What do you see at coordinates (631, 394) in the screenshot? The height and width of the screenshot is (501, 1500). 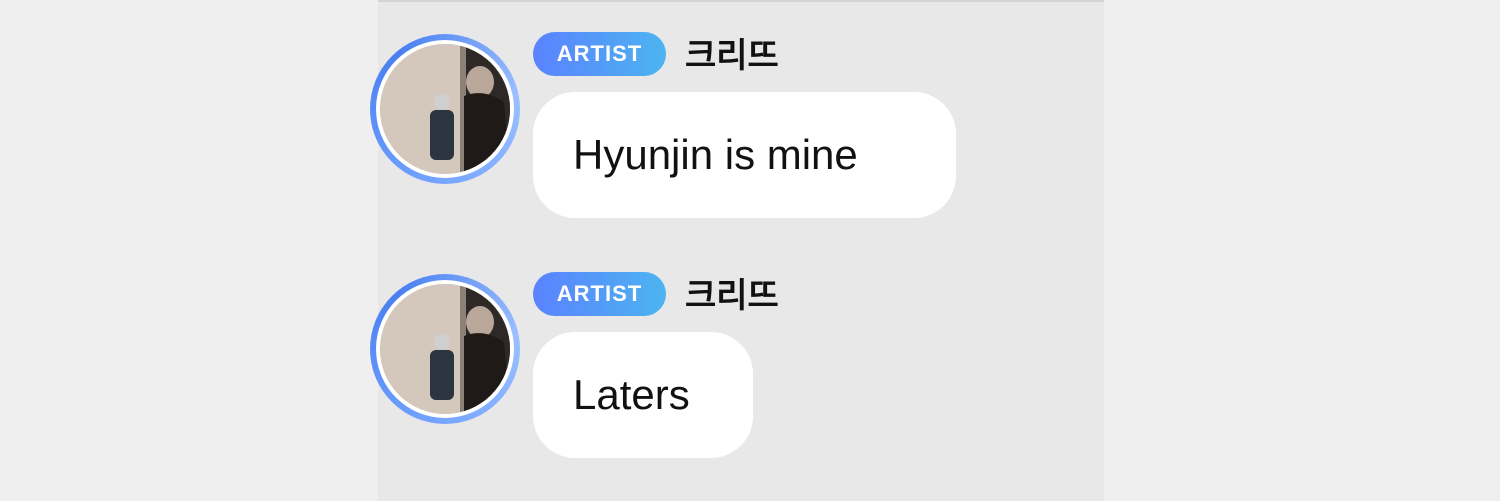 I see `message-text: Laters` at bounding box center [631, 394].